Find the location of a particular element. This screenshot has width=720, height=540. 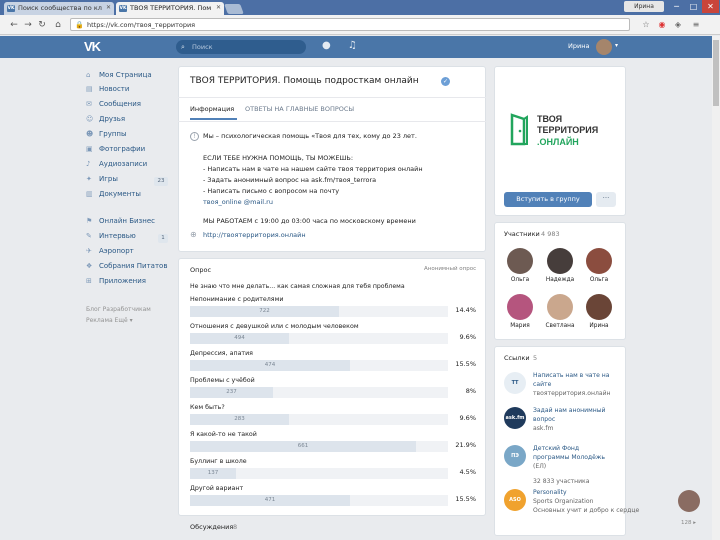

forward-icon: → is located at coordinates (28, 25).